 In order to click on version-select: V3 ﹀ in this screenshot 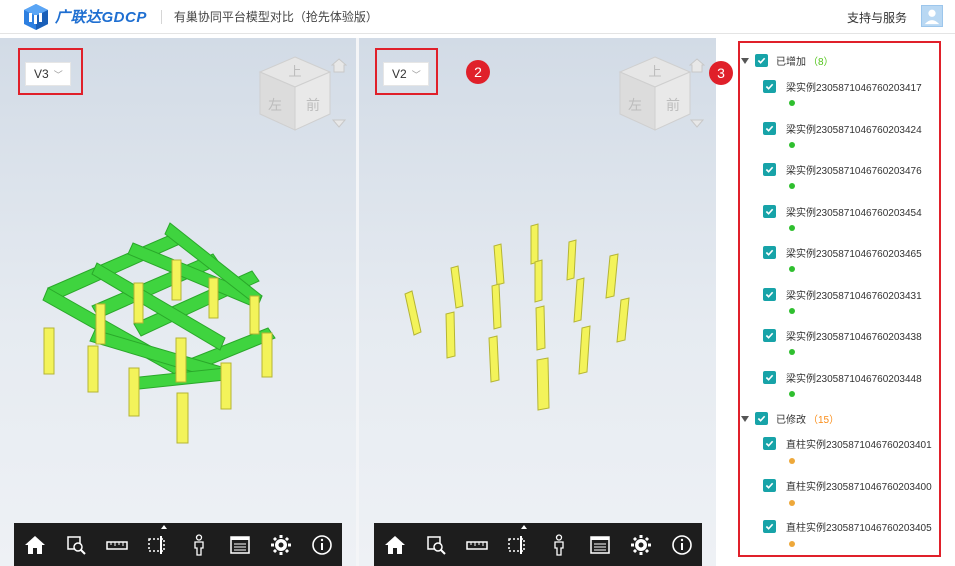, I will do `click(48, 74)`.